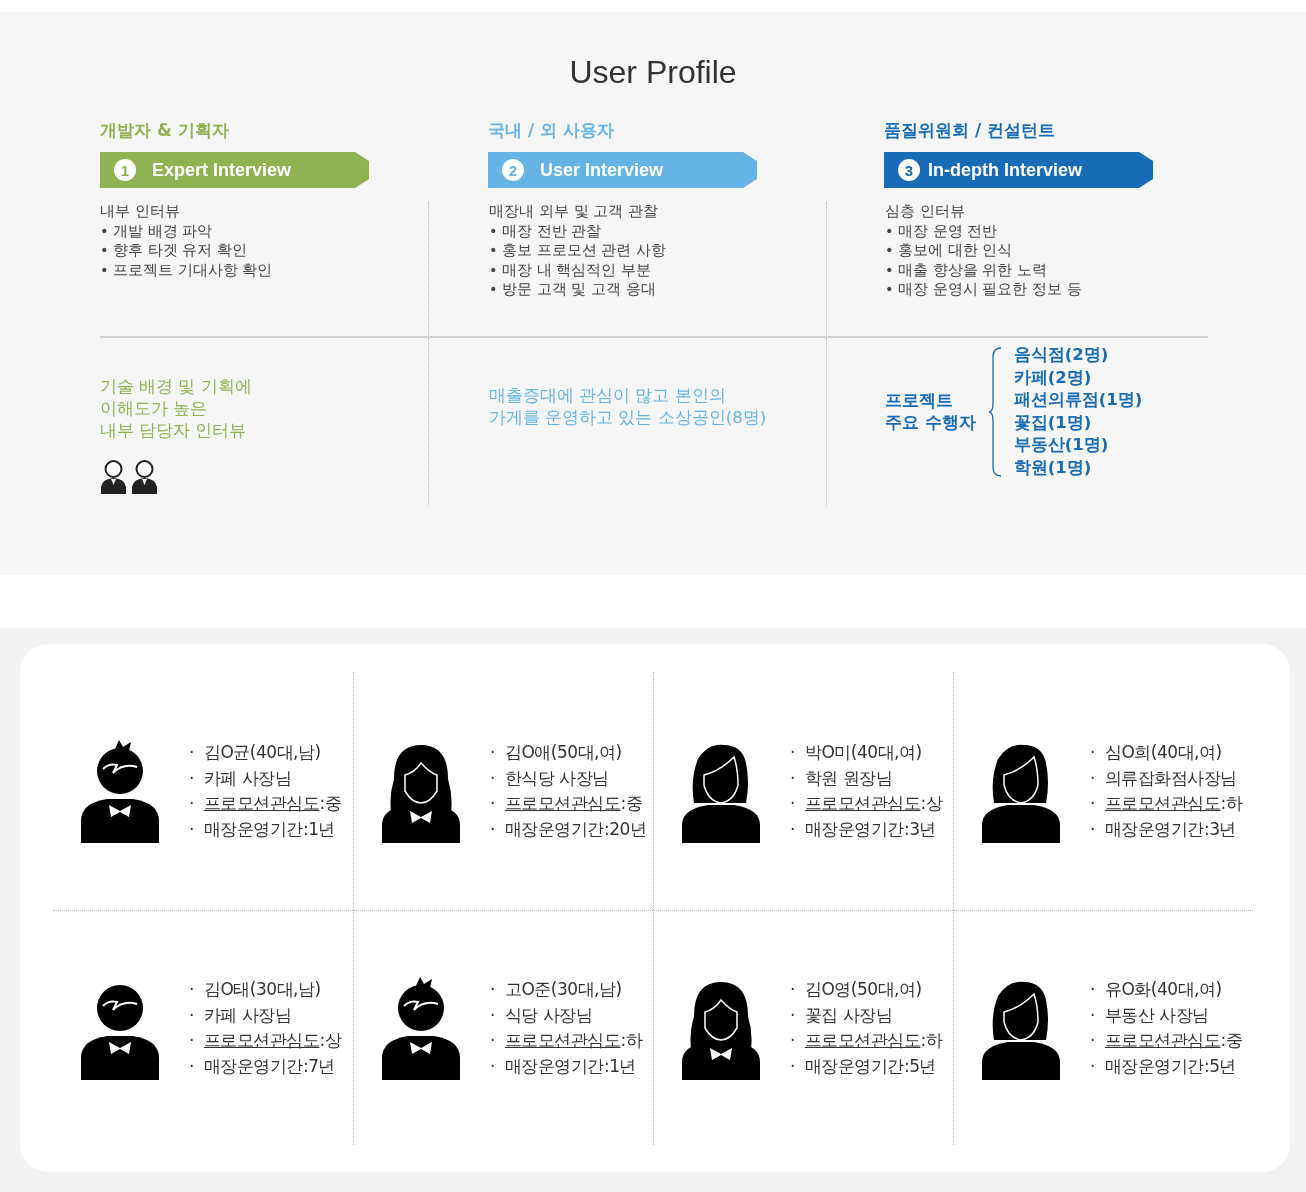 Image resolution: width=1306 pixels, height=1192 pixels. I want to click on list-item: • 매장 내 핵심적인 부분, so click(570, 270).